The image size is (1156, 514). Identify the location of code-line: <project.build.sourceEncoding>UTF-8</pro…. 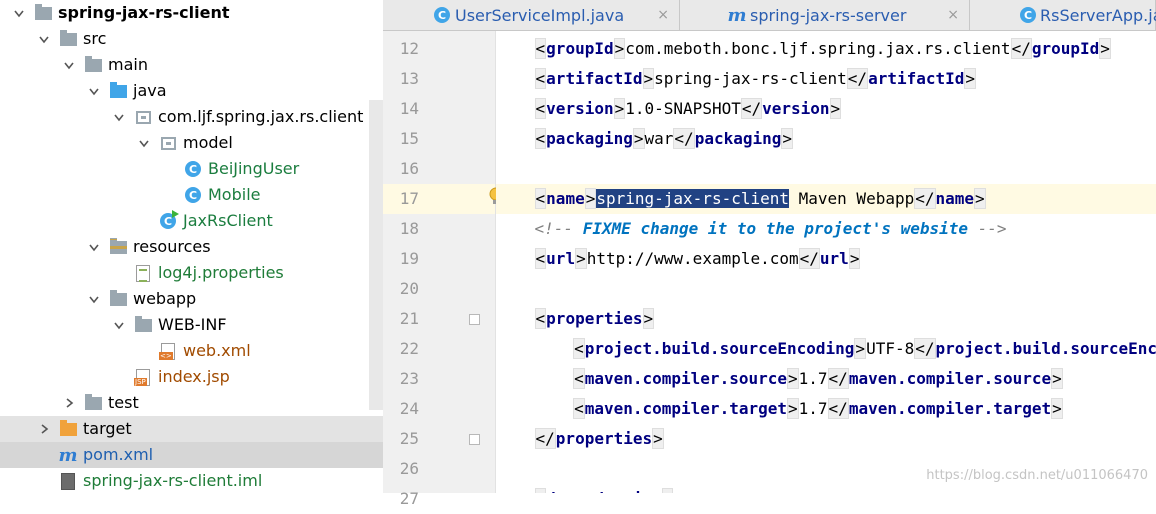
(826, 349).